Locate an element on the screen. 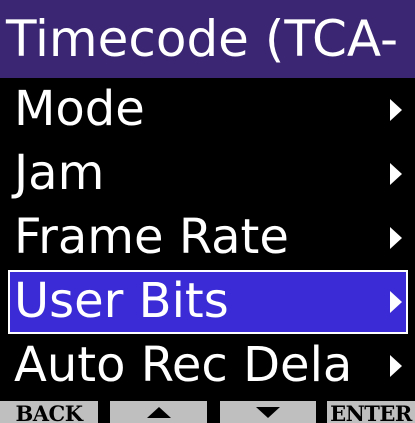 This screenshot has width=415, height=423. menu-item-label: Jam is located at coordinates (59, 173).